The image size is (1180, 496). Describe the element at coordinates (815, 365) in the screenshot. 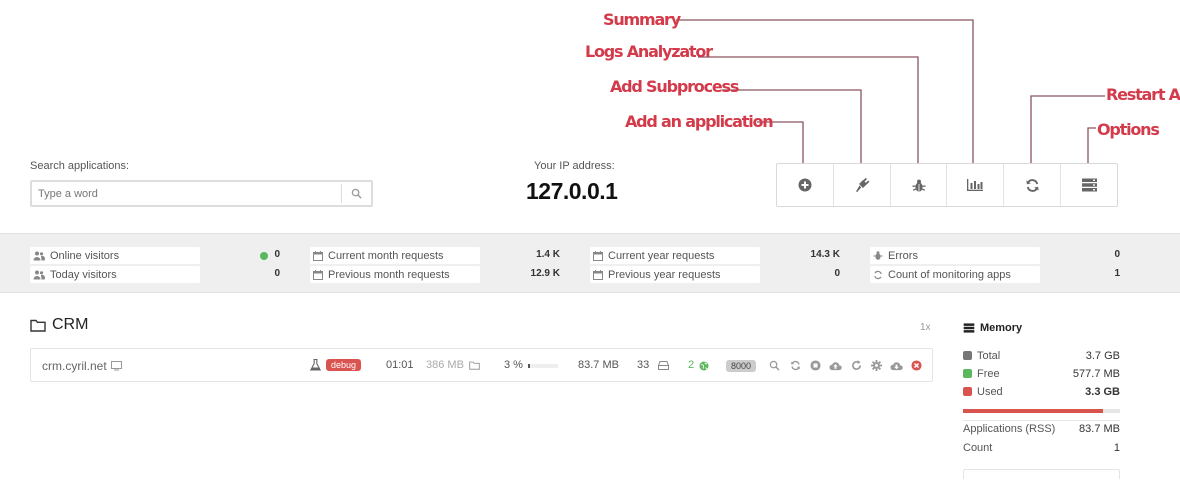

I see `stop-icon` at that location.